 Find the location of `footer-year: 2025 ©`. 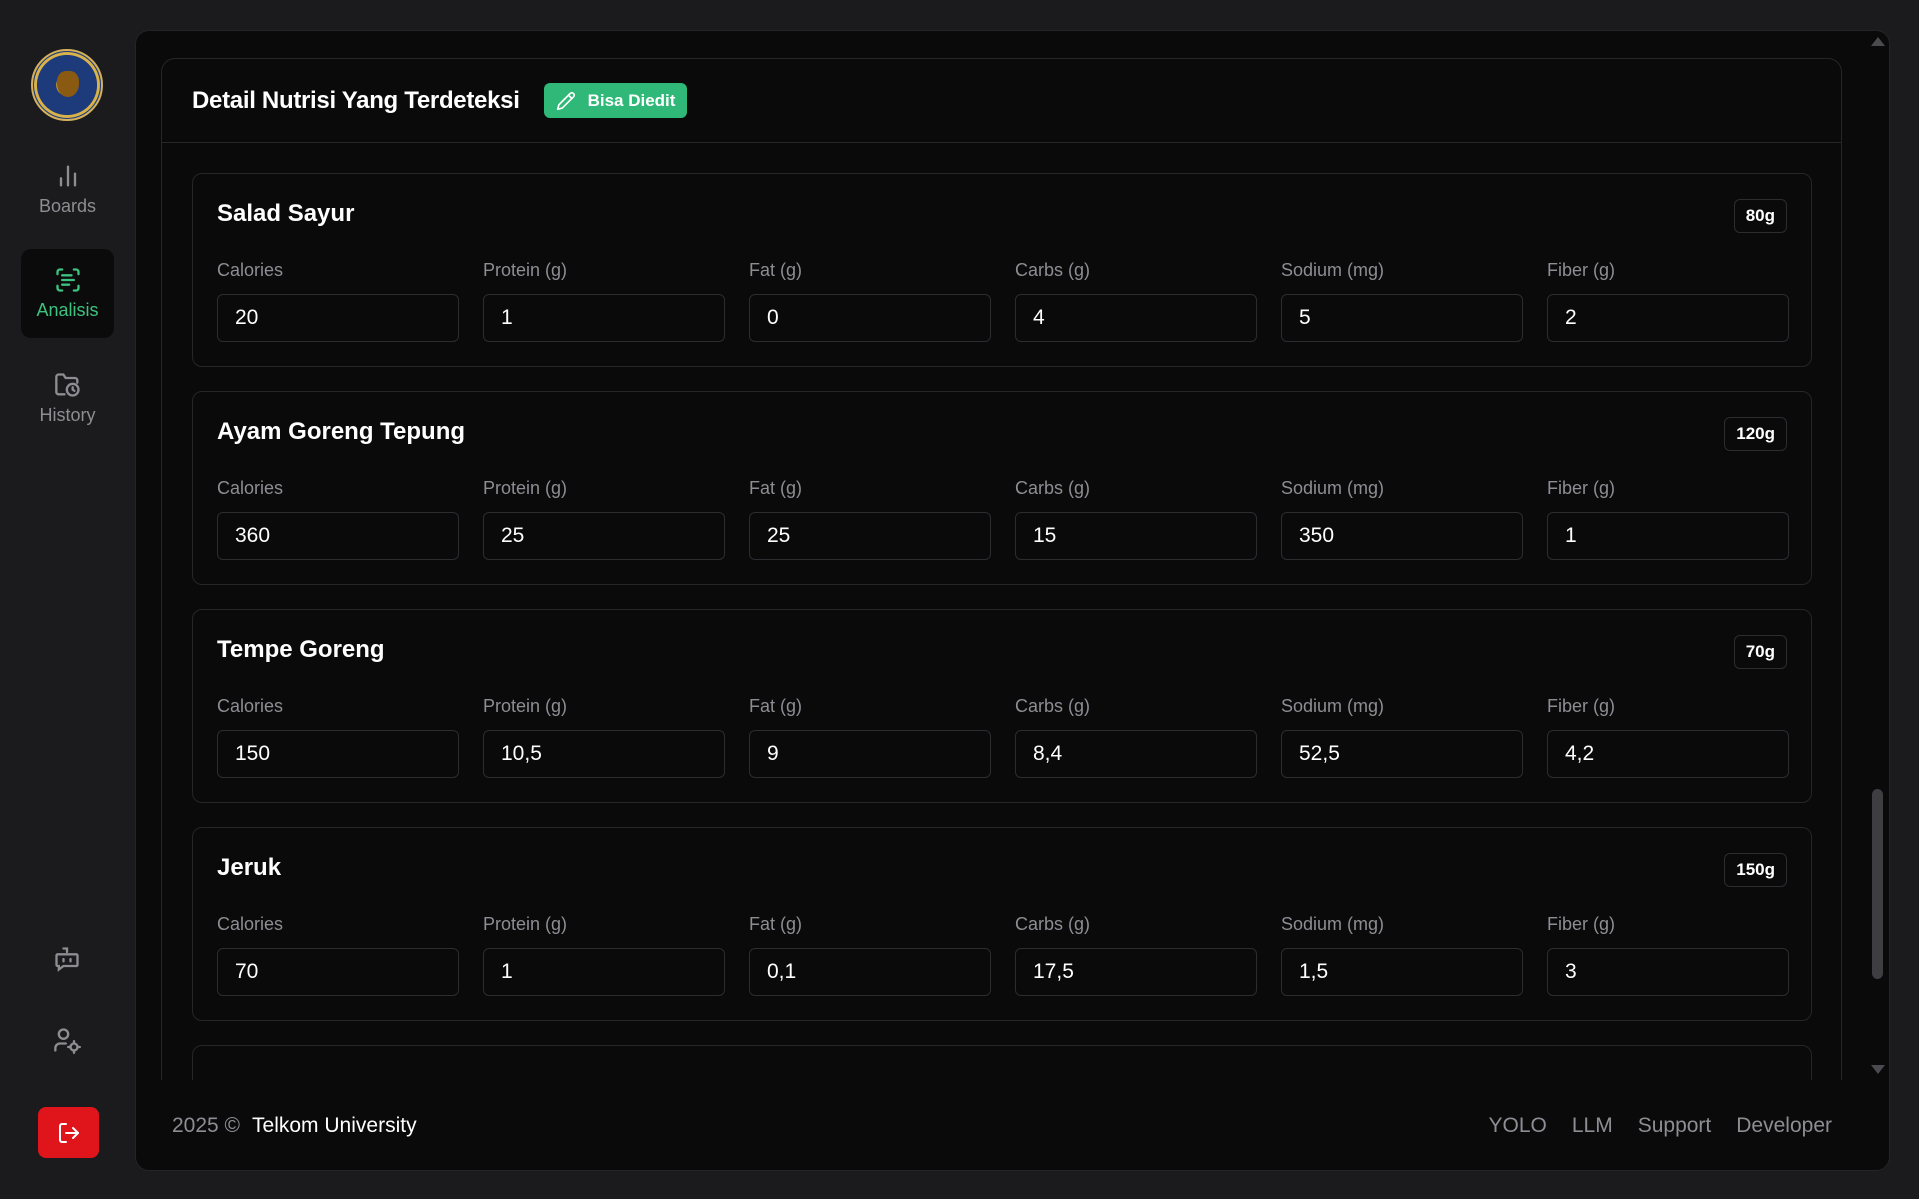

footer-year: 2025 © is located at coordinates (206, 1125).